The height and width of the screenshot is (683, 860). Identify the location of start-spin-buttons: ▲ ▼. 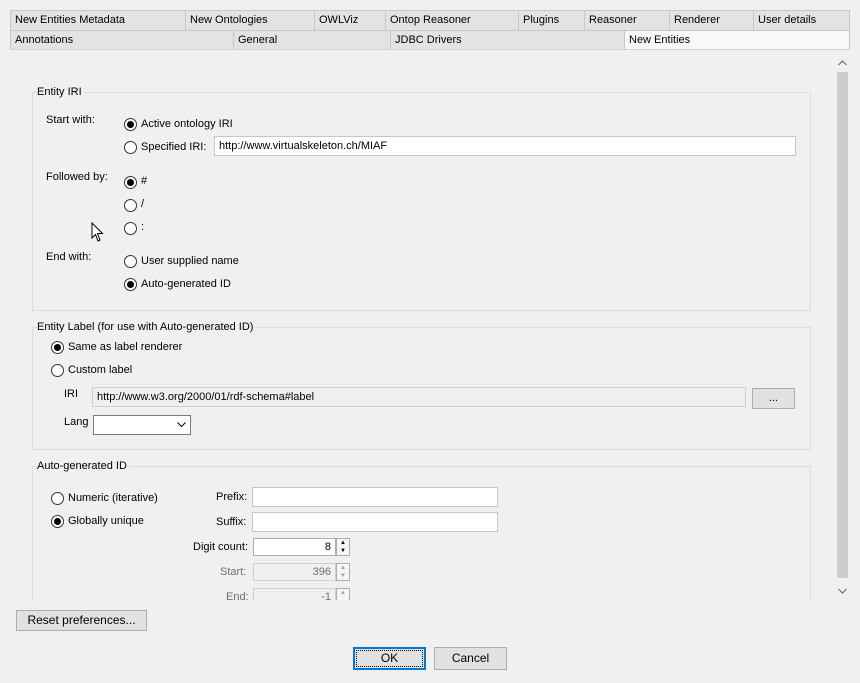
(343, 572).